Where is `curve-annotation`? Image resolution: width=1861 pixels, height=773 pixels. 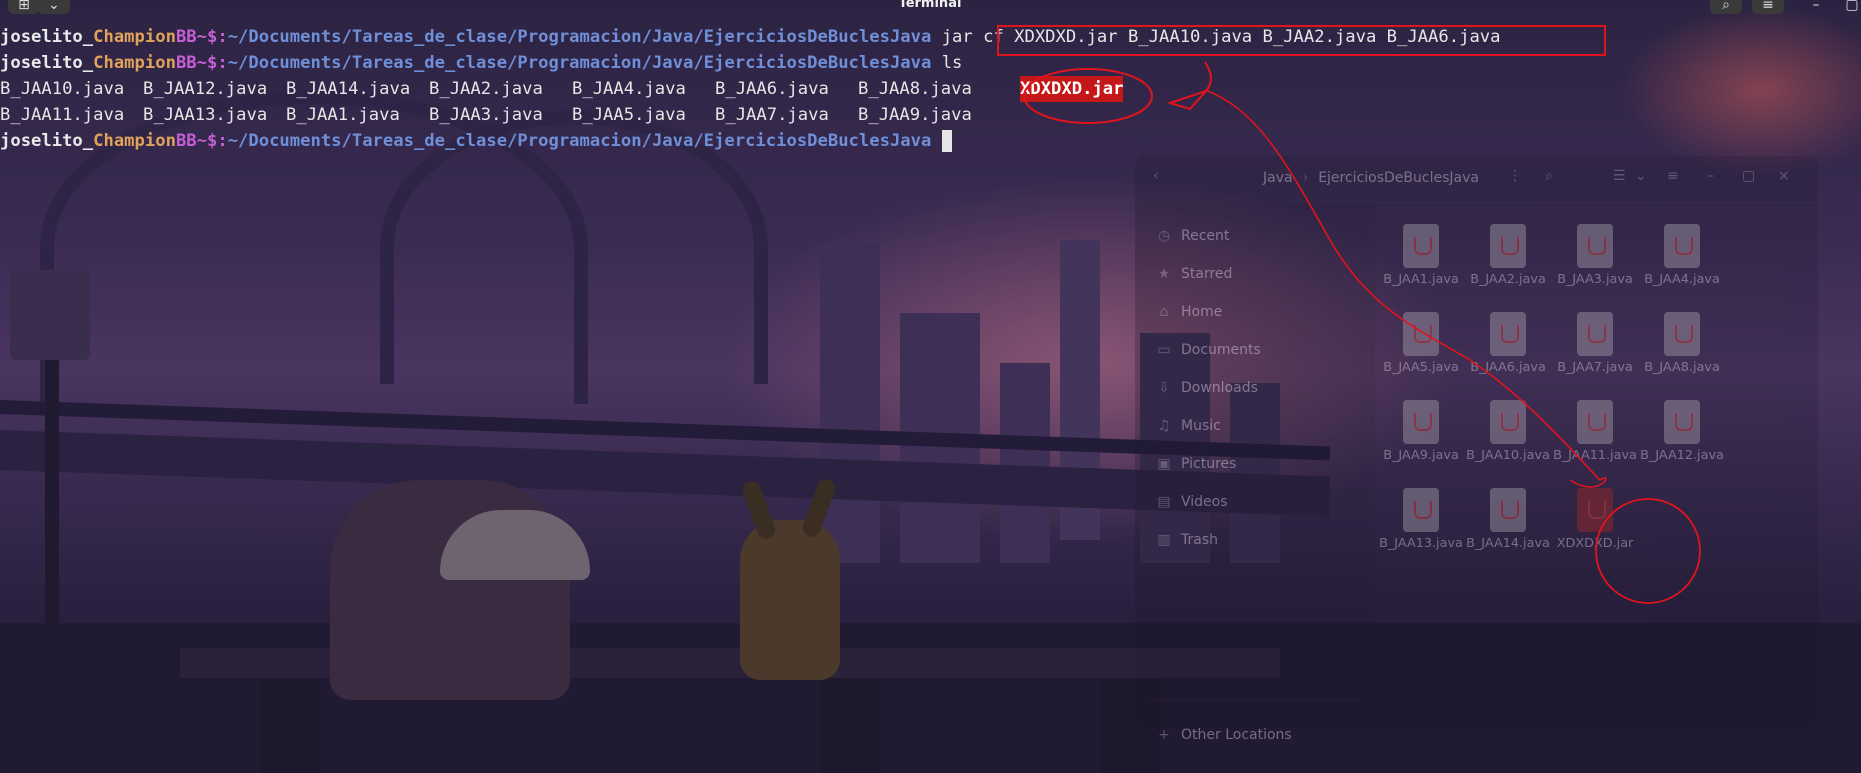 curve-annotation is located at coordinates (1405, 288).